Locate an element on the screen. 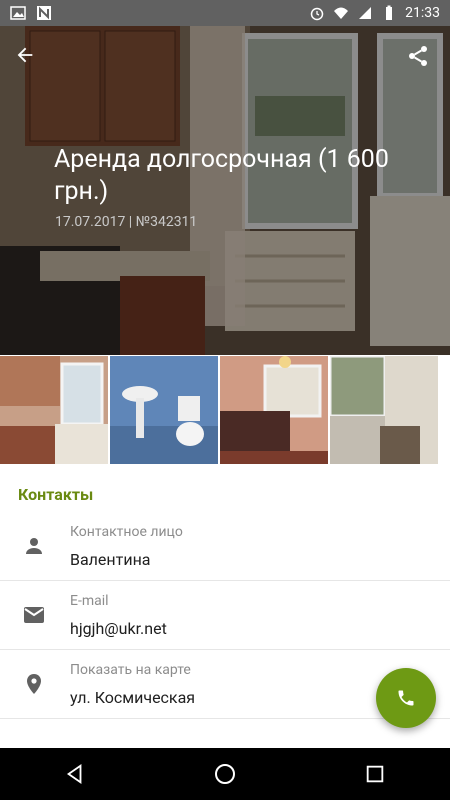 Image resolution: width=450 pixels, height=800 pixels. person-icon is located at coordinates (34, 546).